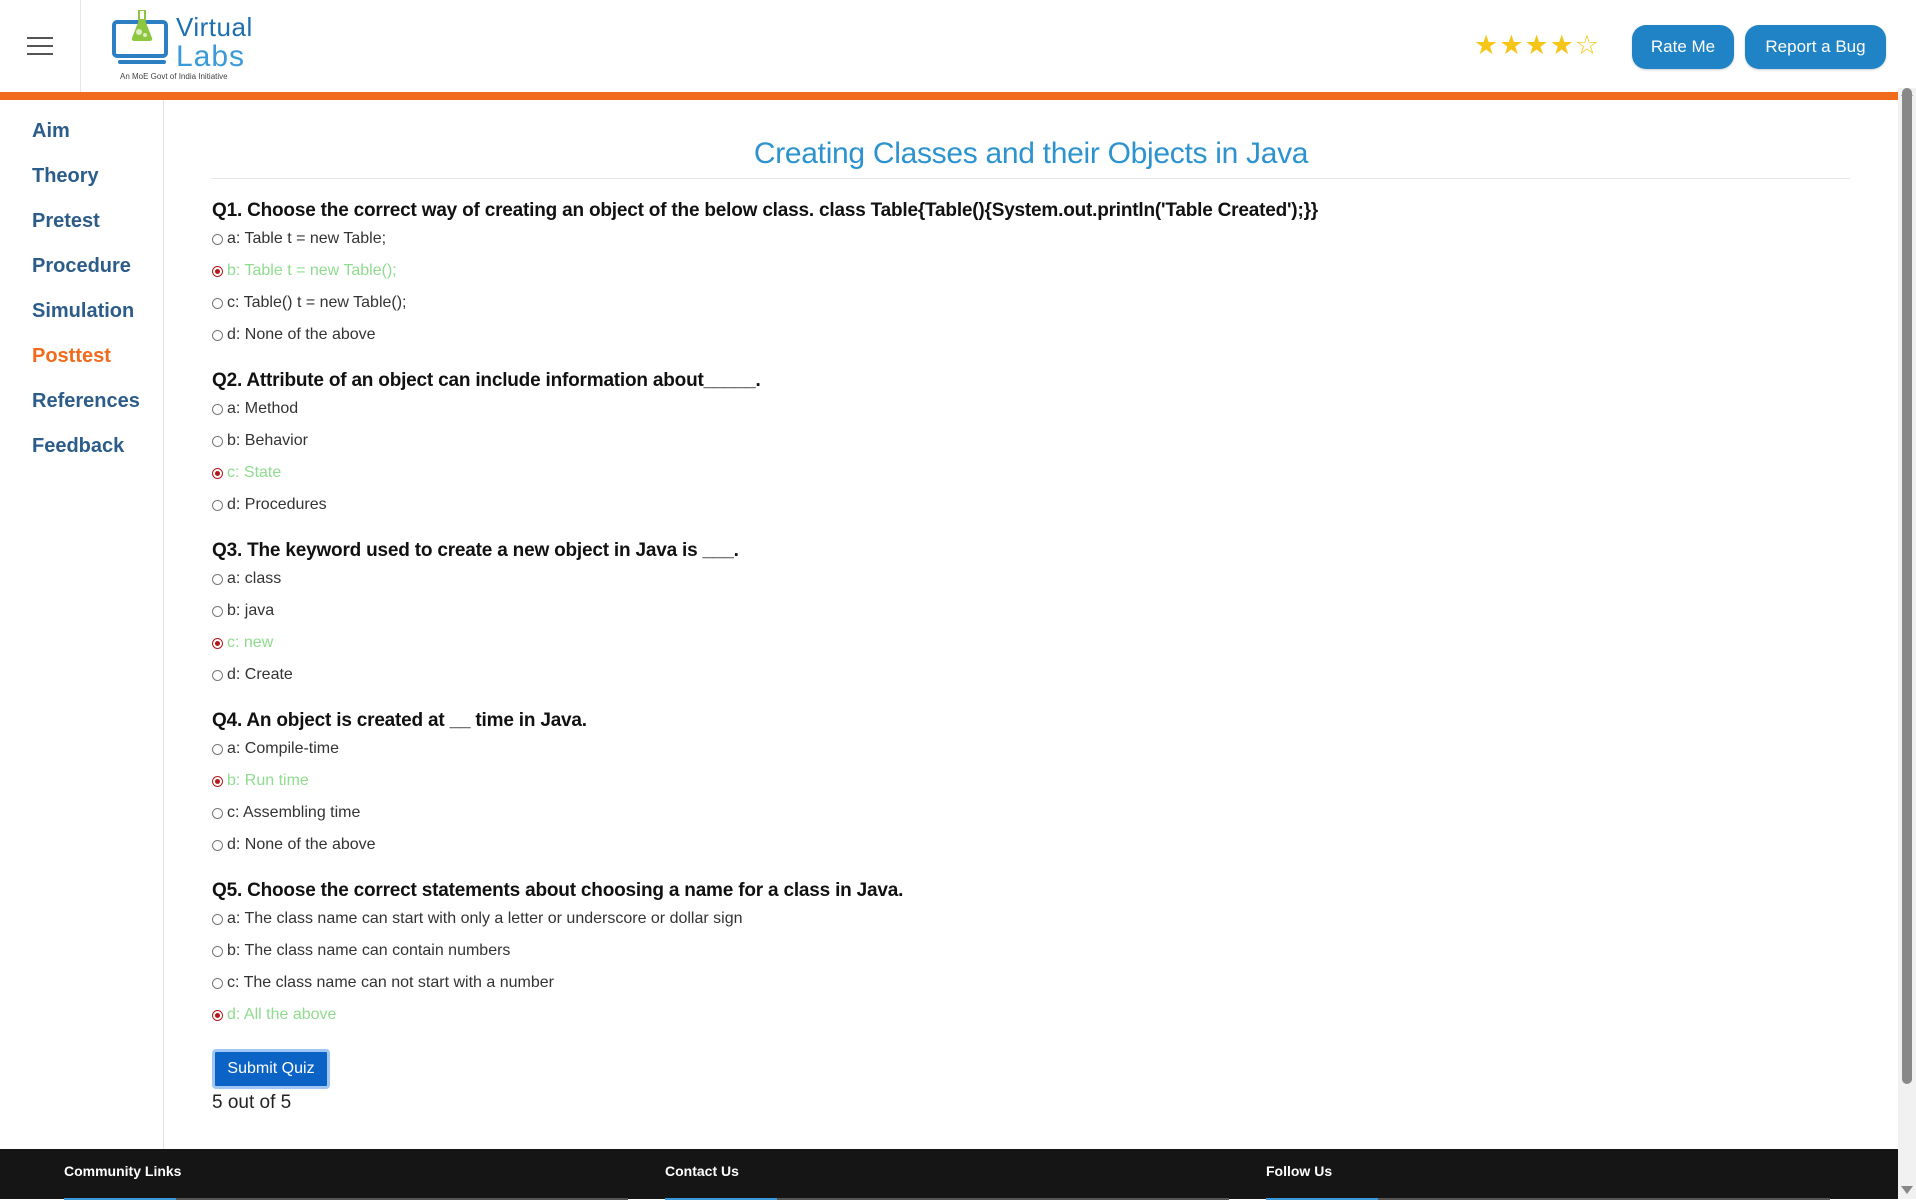 This screenshot has height=1200, width=1916. What do you see at coordinates (1299, 1171) in the screenshot?
I see `footer-heading: Follow Us` at bounding box center [1299, 1171].